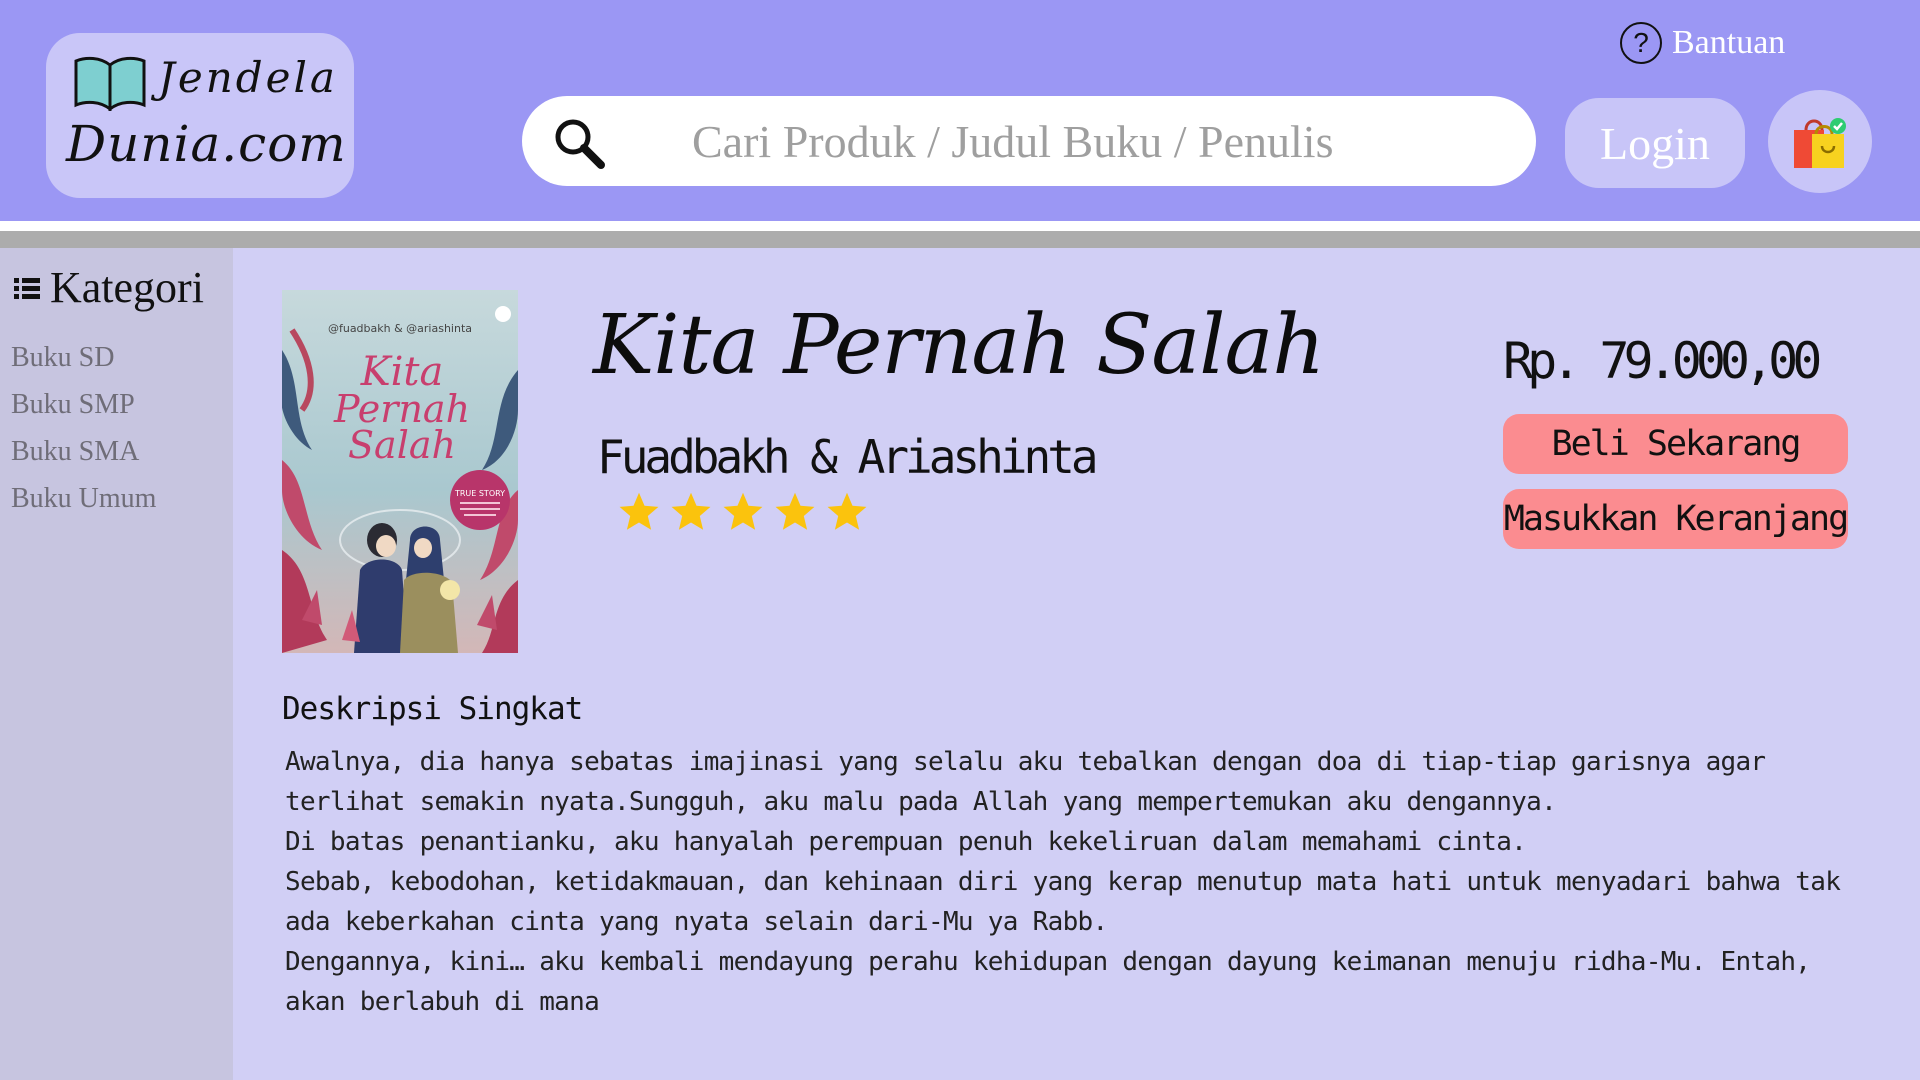 The width and height of the screenshot is (1920, 1080). I want to click on list-icon, so click(27, 288).